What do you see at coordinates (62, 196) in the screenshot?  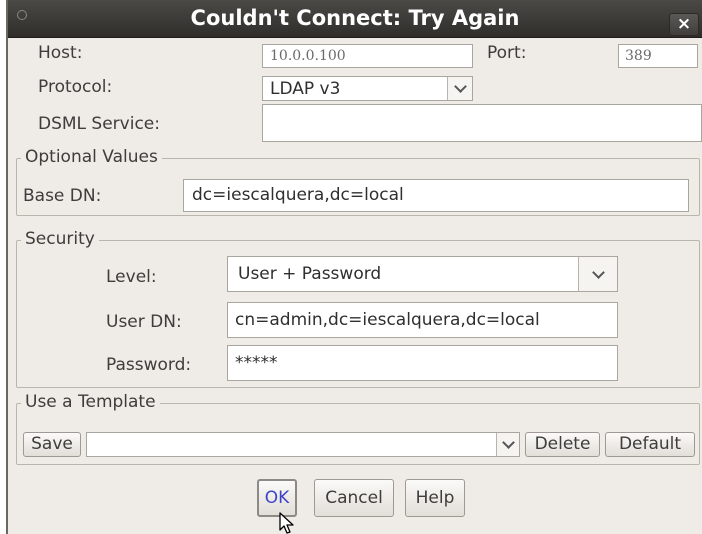 I see `base-dn-label: Base DN:` at bounding box center [62, 196].